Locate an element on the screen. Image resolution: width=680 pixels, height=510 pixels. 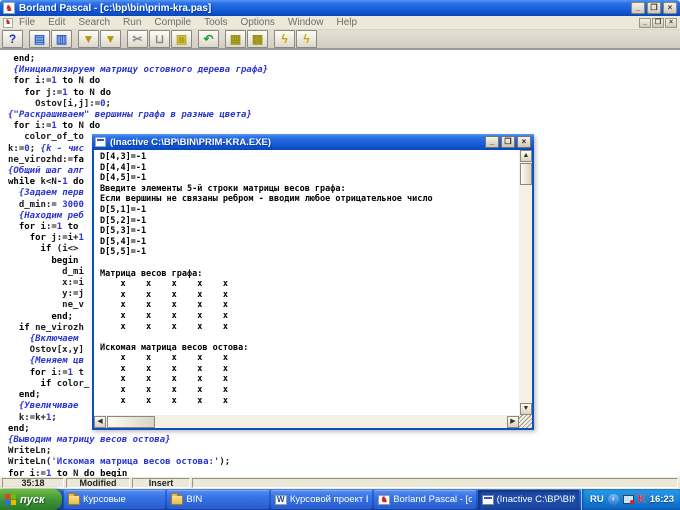
copy-button: ▣ is located at coordinates (181, 39).